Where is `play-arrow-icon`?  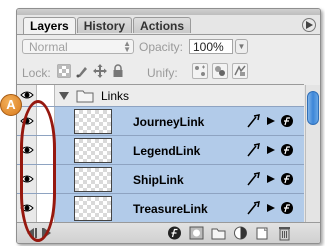 play-arrow-icon is located at coordinates (309, 25).